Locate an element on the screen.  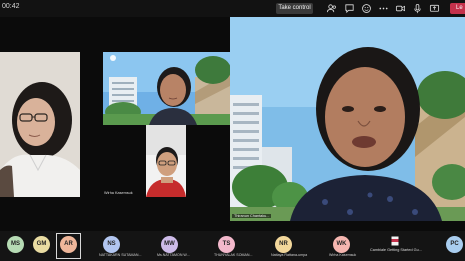
more-icon is located at coordinates (383, 8).